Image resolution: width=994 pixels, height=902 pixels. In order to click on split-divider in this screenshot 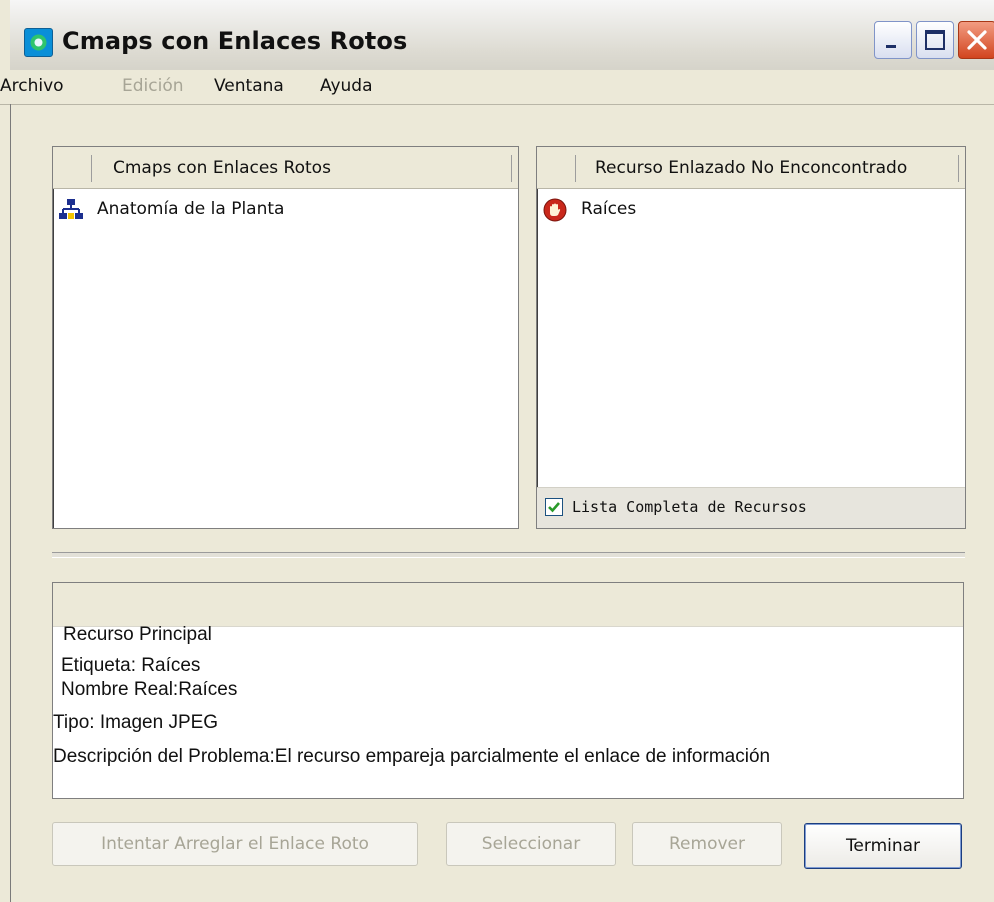, I will do `click(508, 555)`.